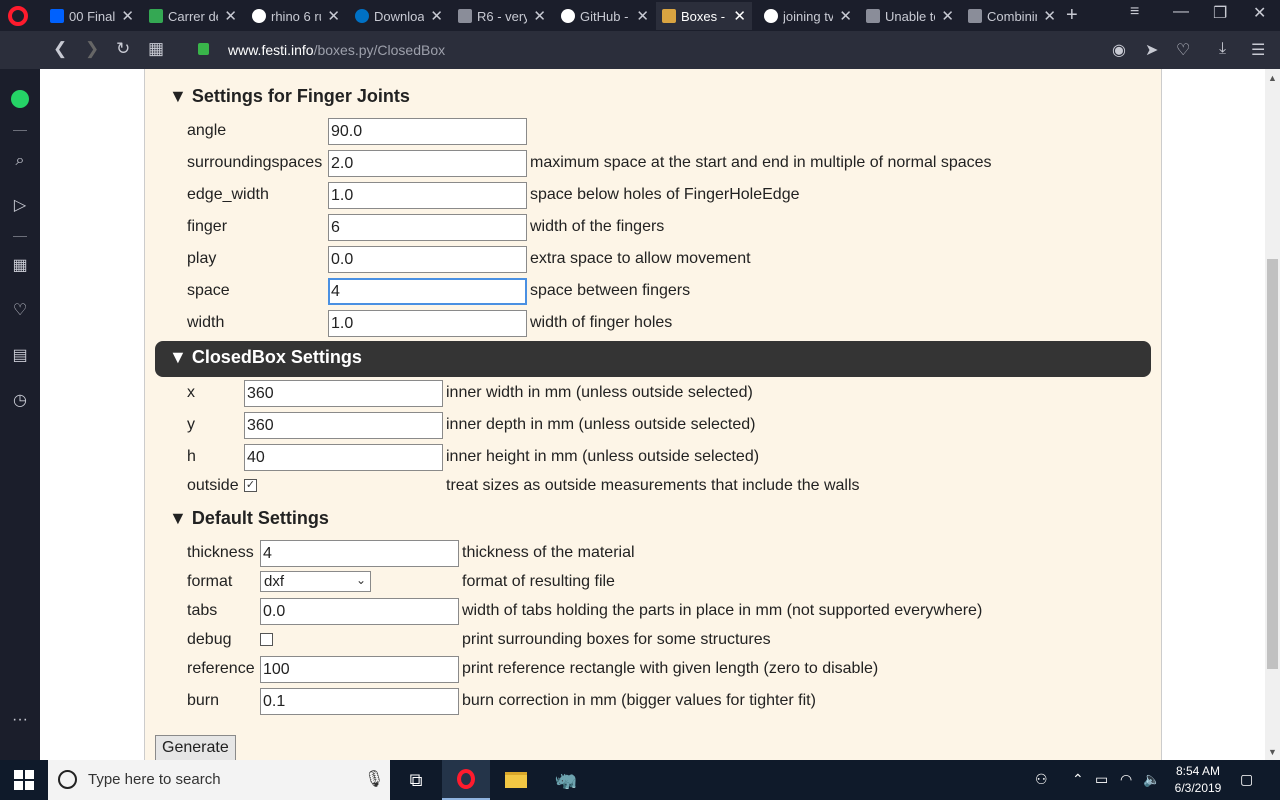 Image resolution: width=1280 pixels, height=800 pixels. What do you see at coordinates (910, 16) in the screenshot?
I see `tab-unable: Unable to ✕` at bounding box center [910, 16].